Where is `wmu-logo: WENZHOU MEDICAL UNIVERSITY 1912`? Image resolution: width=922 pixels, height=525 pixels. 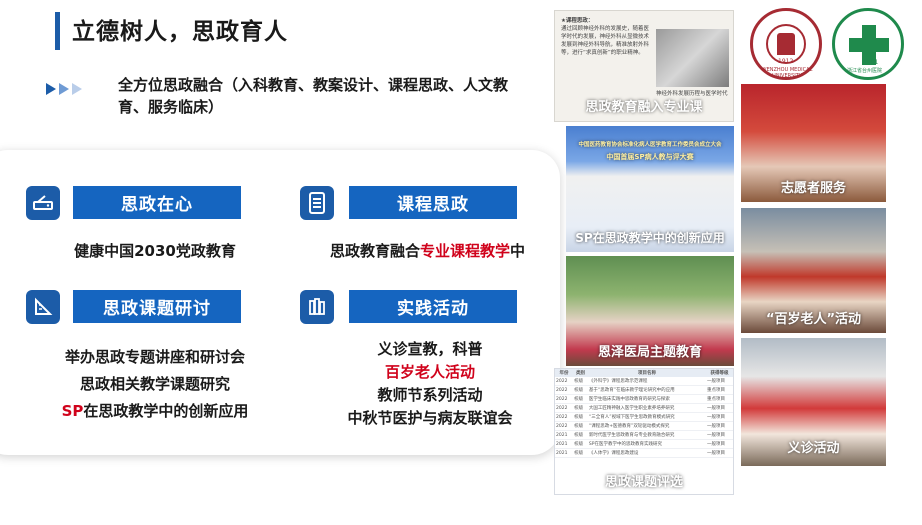 wmu-logo: WENZHOU MEDICAL UNIVERSITY 1912 is located at coordinates (786, 44).